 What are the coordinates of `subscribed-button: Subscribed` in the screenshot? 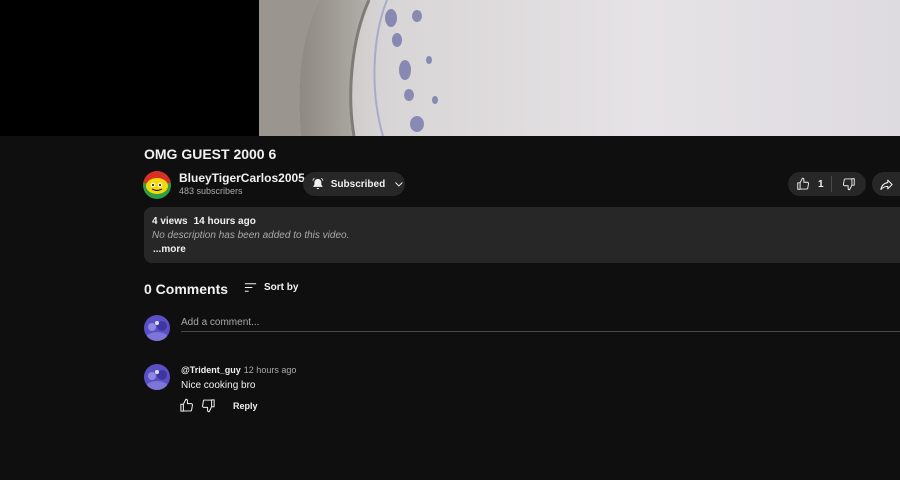 It's located at (354, 184).